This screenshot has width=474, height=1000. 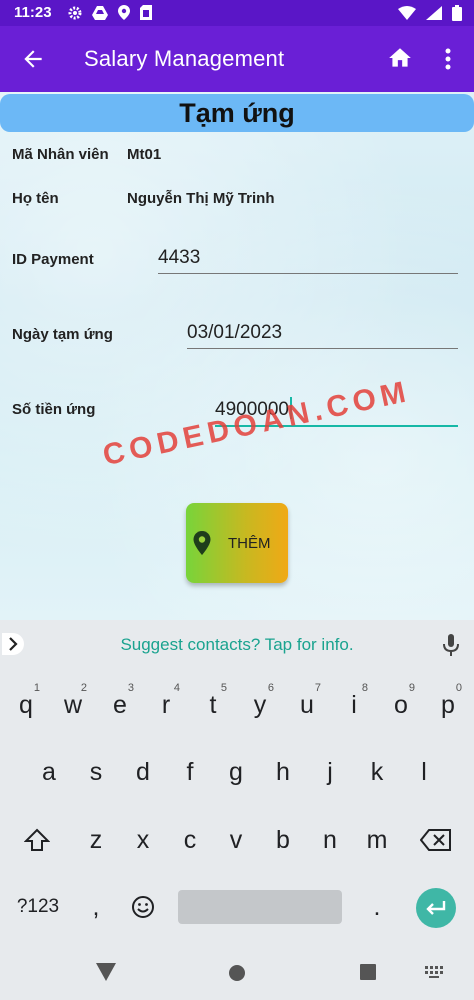 What do you see at coordinates (190, 840) in the screenshot?
I see `key-c: c` at bounding box center [190, 840].